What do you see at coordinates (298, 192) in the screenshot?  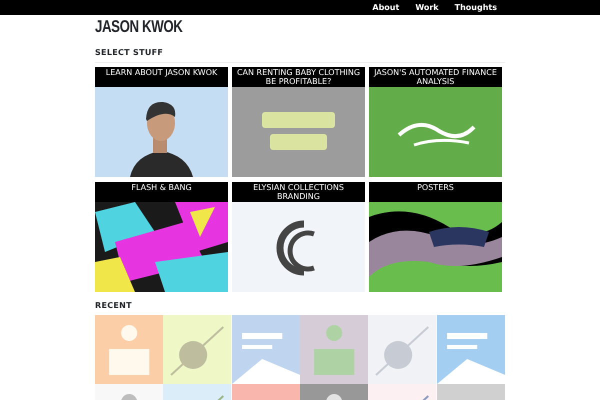 I see `project-title: ELYSIAN COLLECTIONS BRANDING` at bounding box center [298, 192].